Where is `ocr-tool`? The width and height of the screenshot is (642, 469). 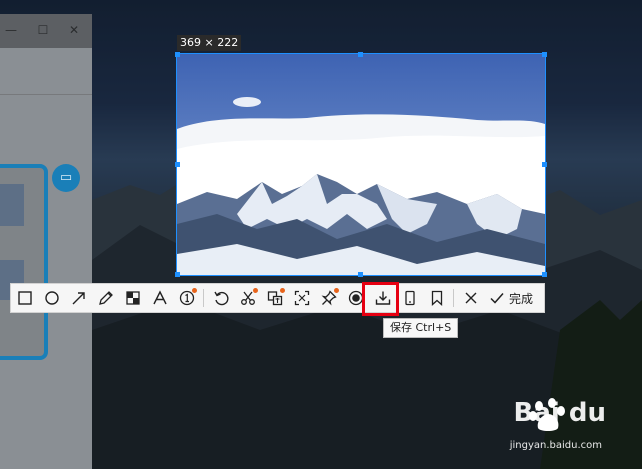 ocr-tool is located at coordinates (302, 298).